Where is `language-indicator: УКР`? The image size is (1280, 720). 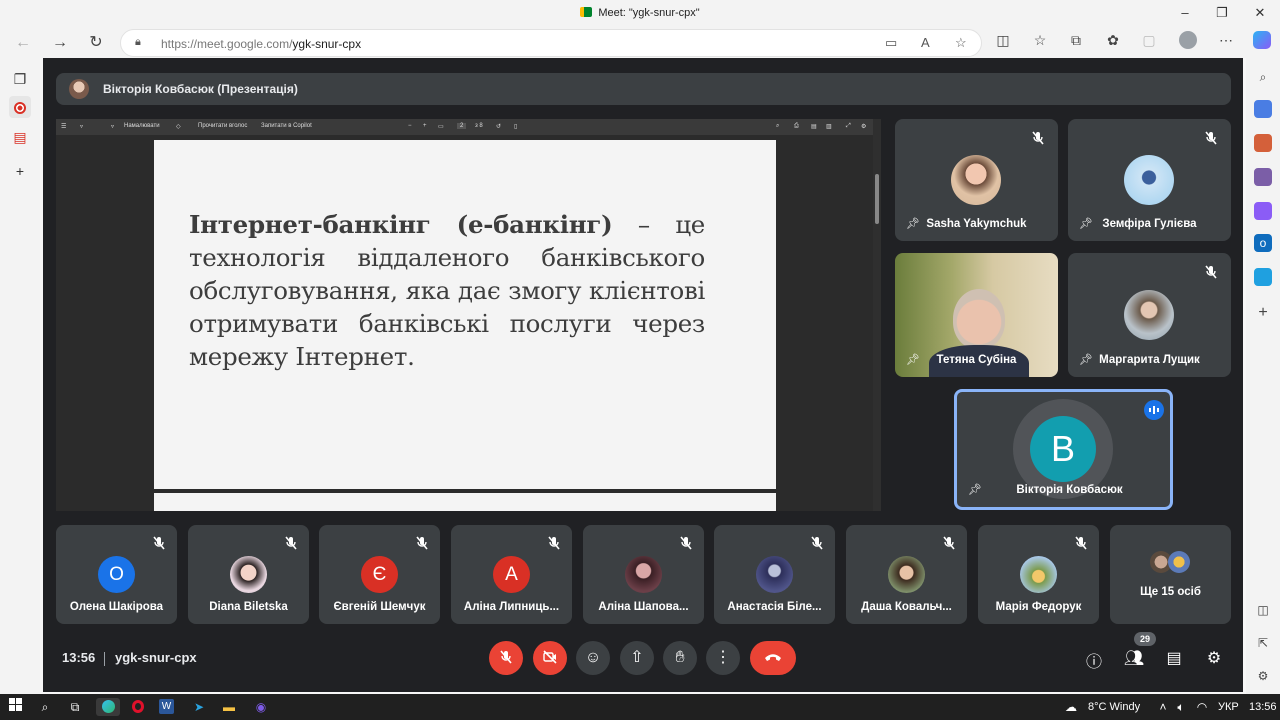 language-indicator: УКР is located at coordinates (1228, 707).